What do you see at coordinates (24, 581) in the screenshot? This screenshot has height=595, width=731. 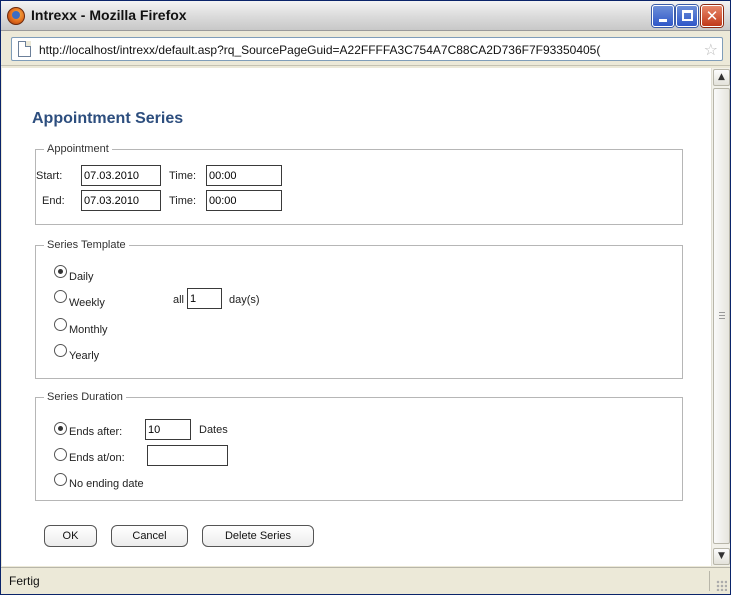 I see `status-text: Fertig` at bounding box center [24, 581].